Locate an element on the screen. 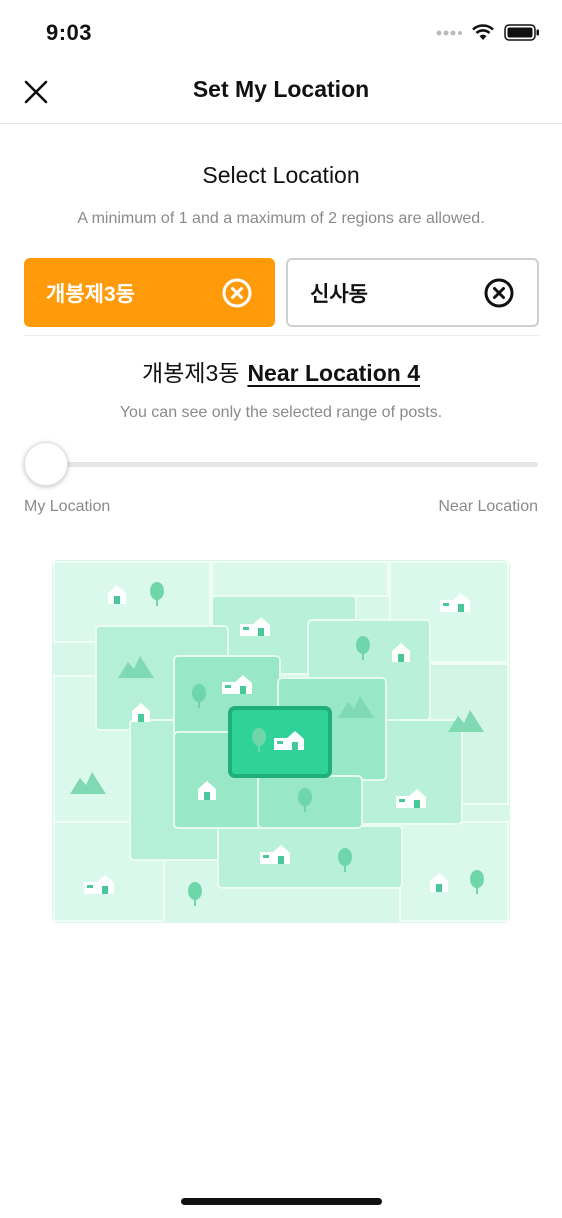 The width and height of the screenshot is (562, 1218). status-time: 9:03 is located at coordinates (69, 32).